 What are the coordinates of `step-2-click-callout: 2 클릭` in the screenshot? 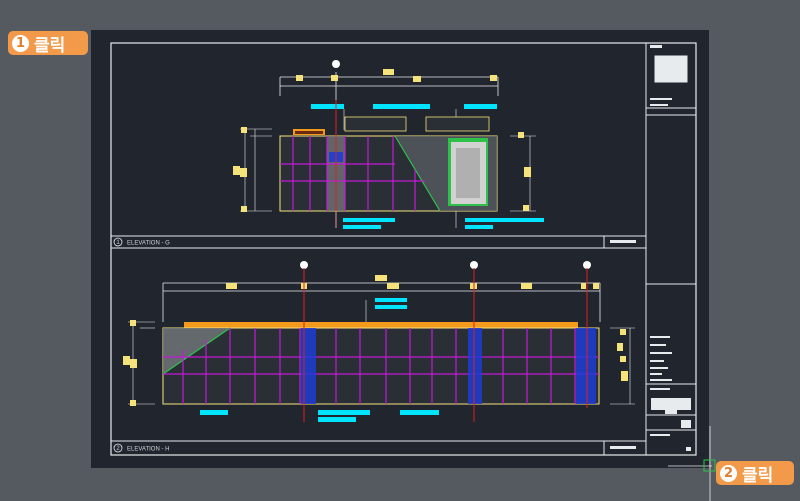 It's located at (755, 473).